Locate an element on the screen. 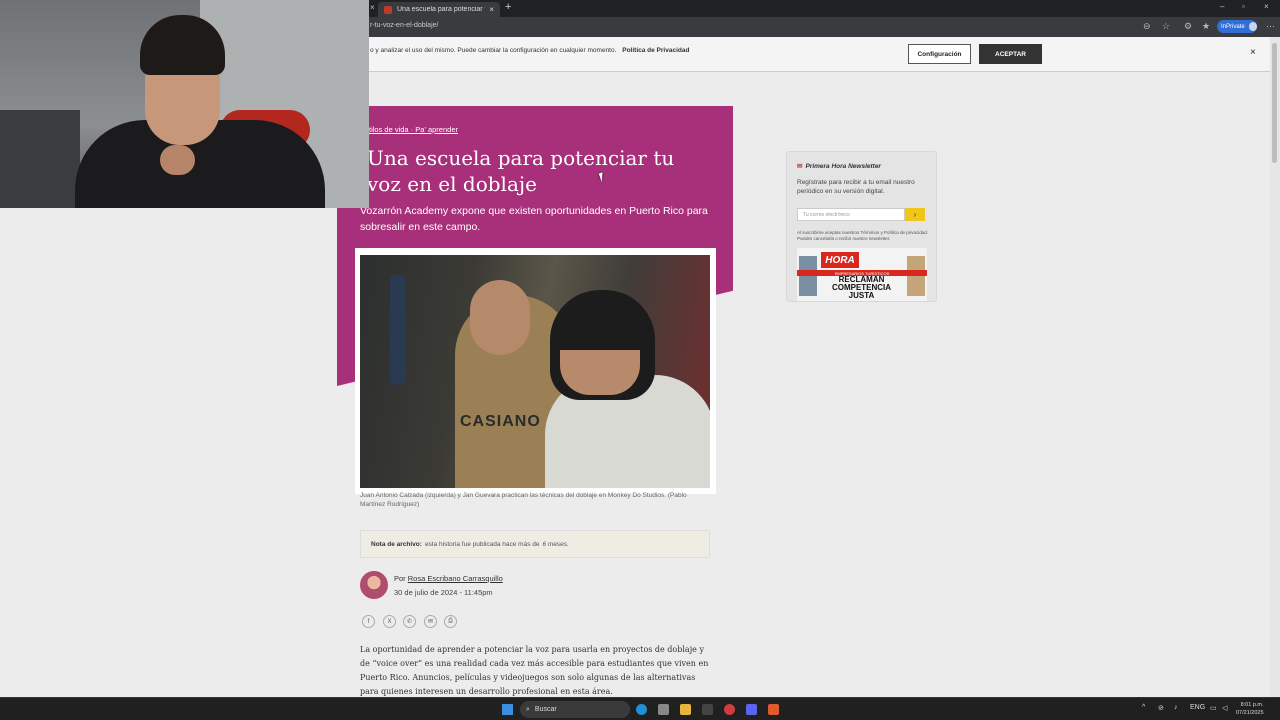 The height and width of the screenshot is (720, 1280). archive-note-text: esta historia fue publicada hace más de is located at coordinates (482, 544).